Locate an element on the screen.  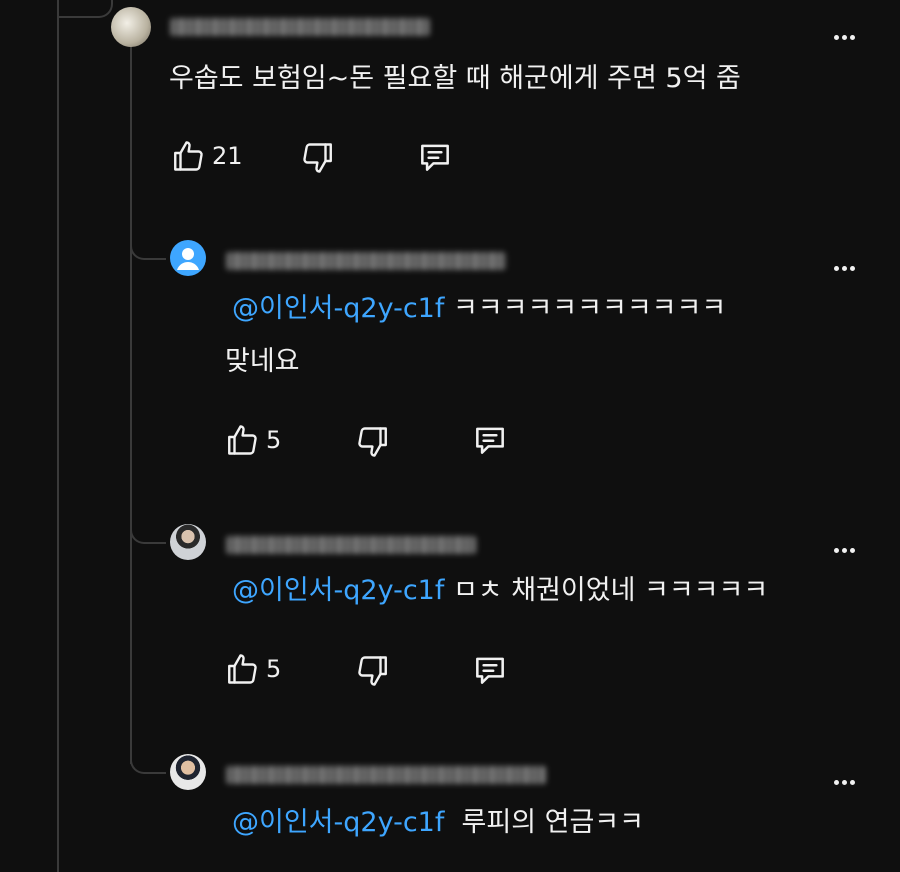
like-button: 21 is located at coordinates (206, 156).